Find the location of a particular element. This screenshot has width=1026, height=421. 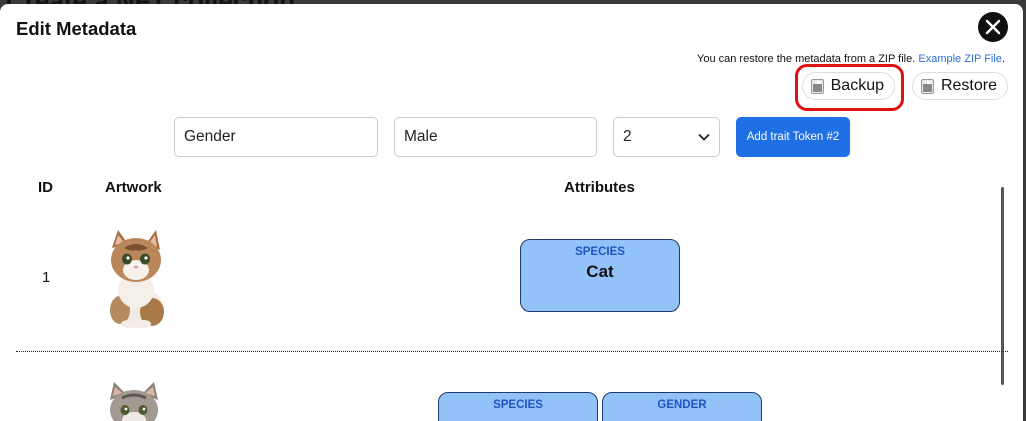

attribute-trait: GENDER is located at coordinates (682, 405).